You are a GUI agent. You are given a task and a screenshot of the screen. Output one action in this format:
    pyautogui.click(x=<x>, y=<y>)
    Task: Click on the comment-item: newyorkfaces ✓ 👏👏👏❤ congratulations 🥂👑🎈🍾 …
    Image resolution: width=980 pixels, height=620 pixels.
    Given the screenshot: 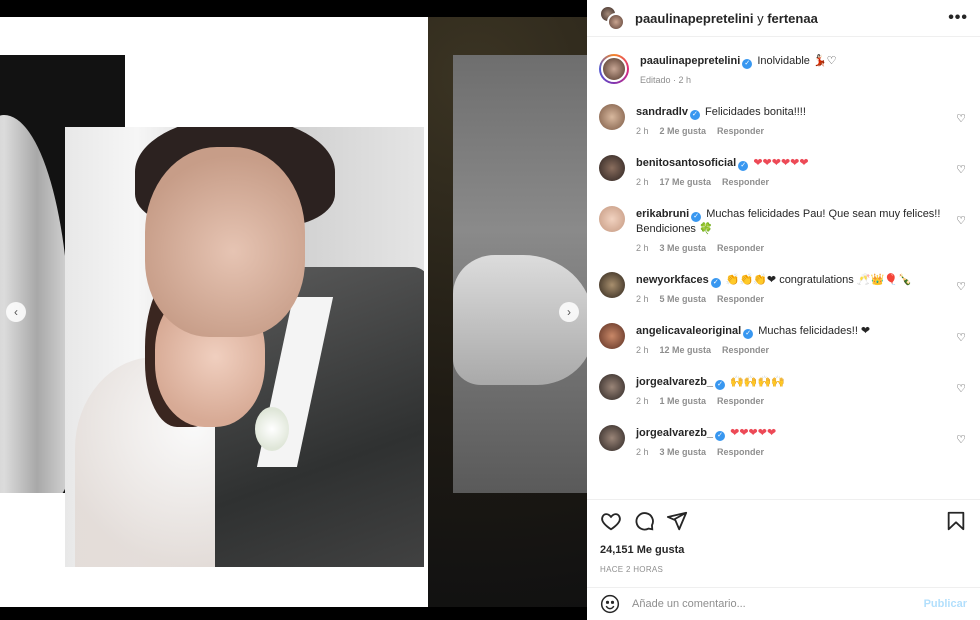 What is the action you would take?
    pyautogui.click(x=783, y=288)
    